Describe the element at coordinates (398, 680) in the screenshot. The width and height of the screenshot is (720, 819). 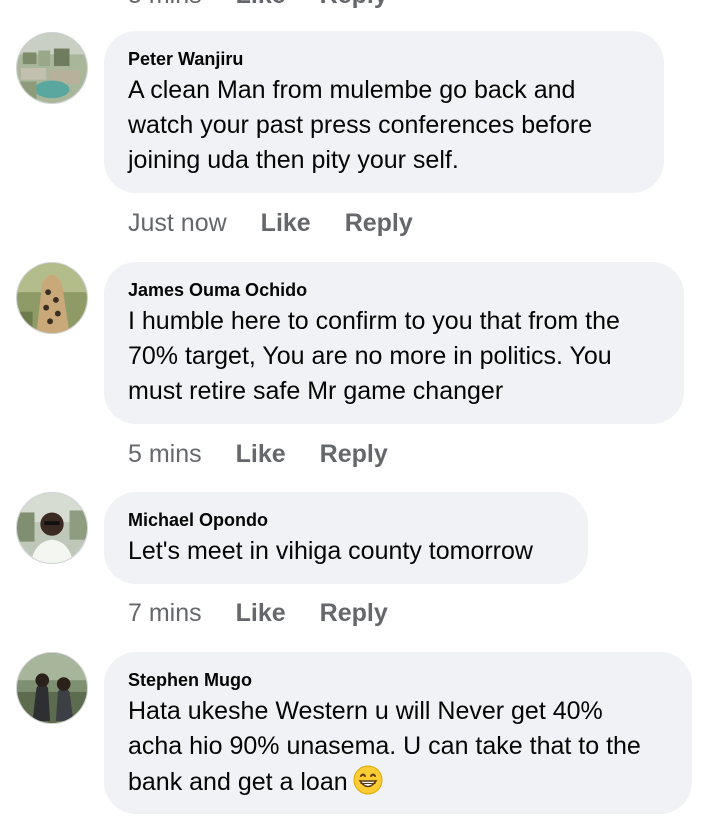
I see `comment-author: Stephen Mugo` at that location.